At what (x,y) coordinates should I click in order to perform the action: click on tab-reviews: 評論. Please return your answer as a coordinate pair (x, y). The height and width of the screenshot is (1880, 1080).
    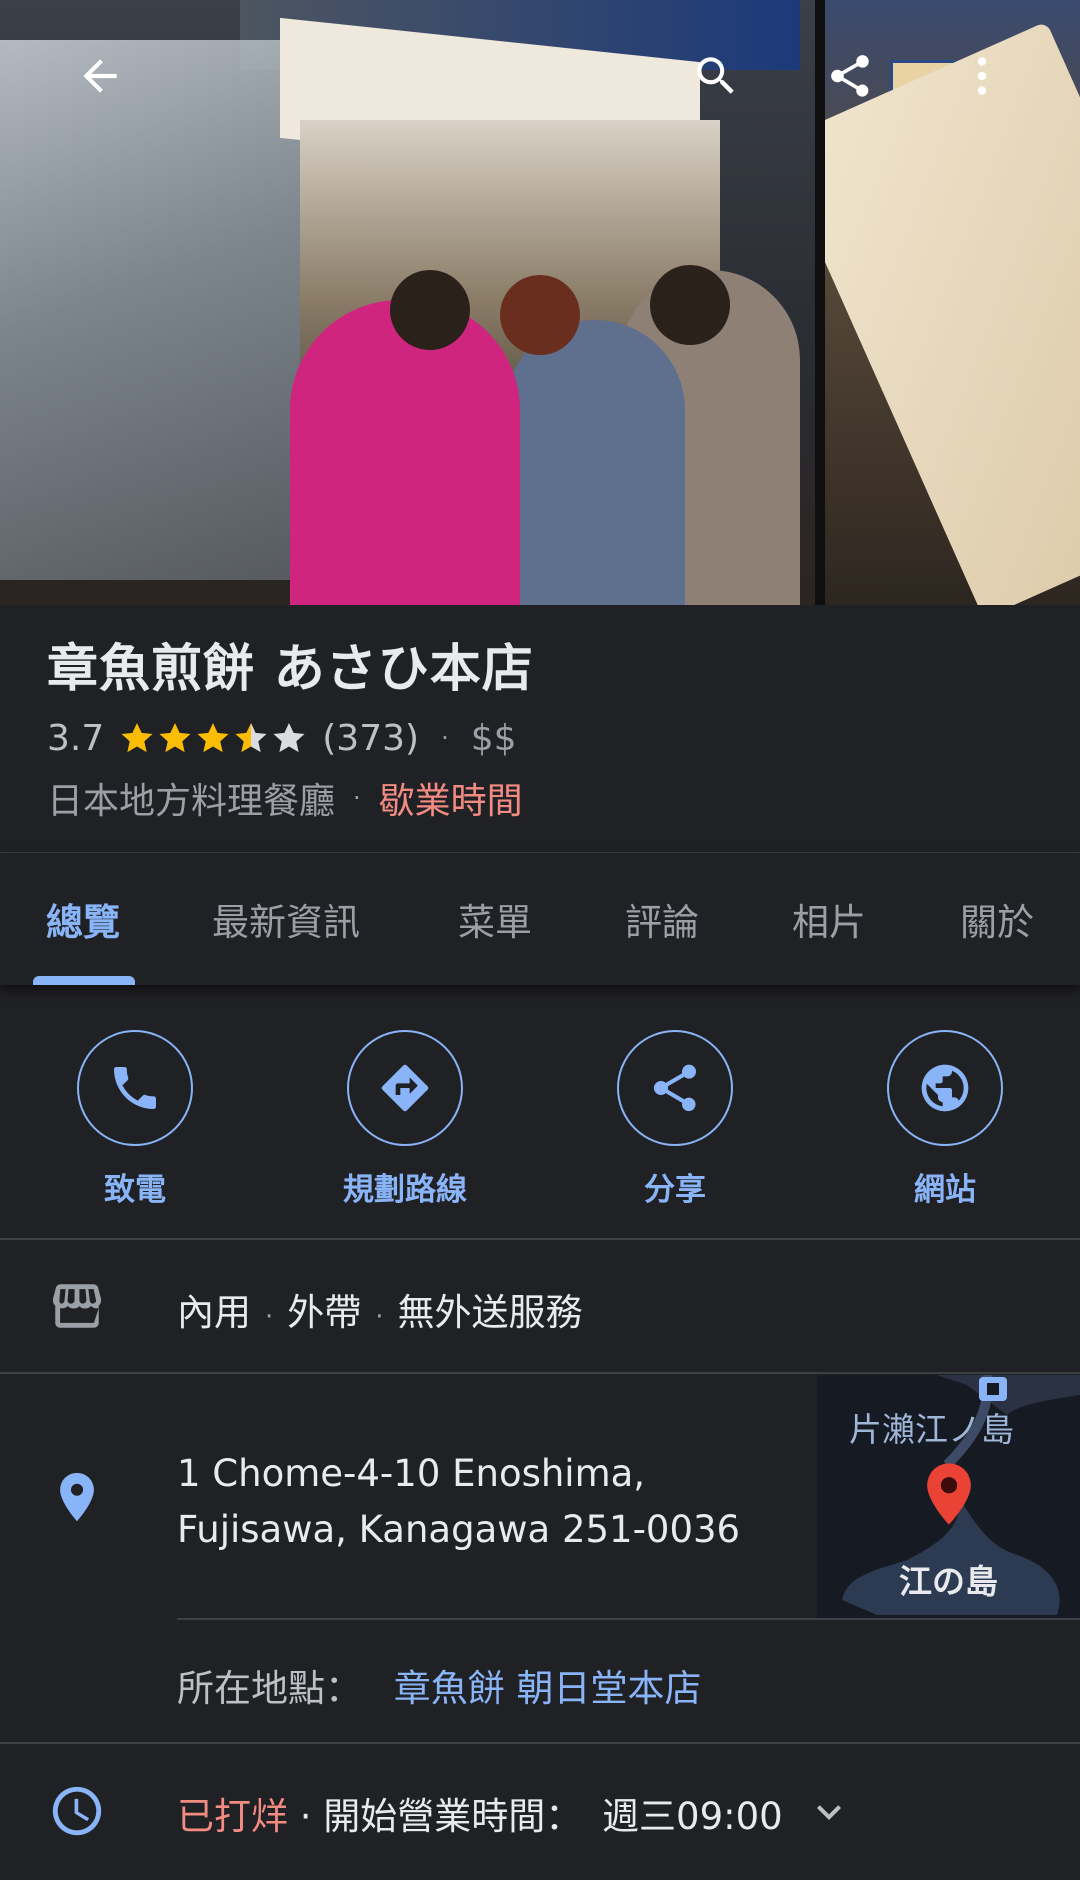
    Looking at the image, I should click on (662, 919).